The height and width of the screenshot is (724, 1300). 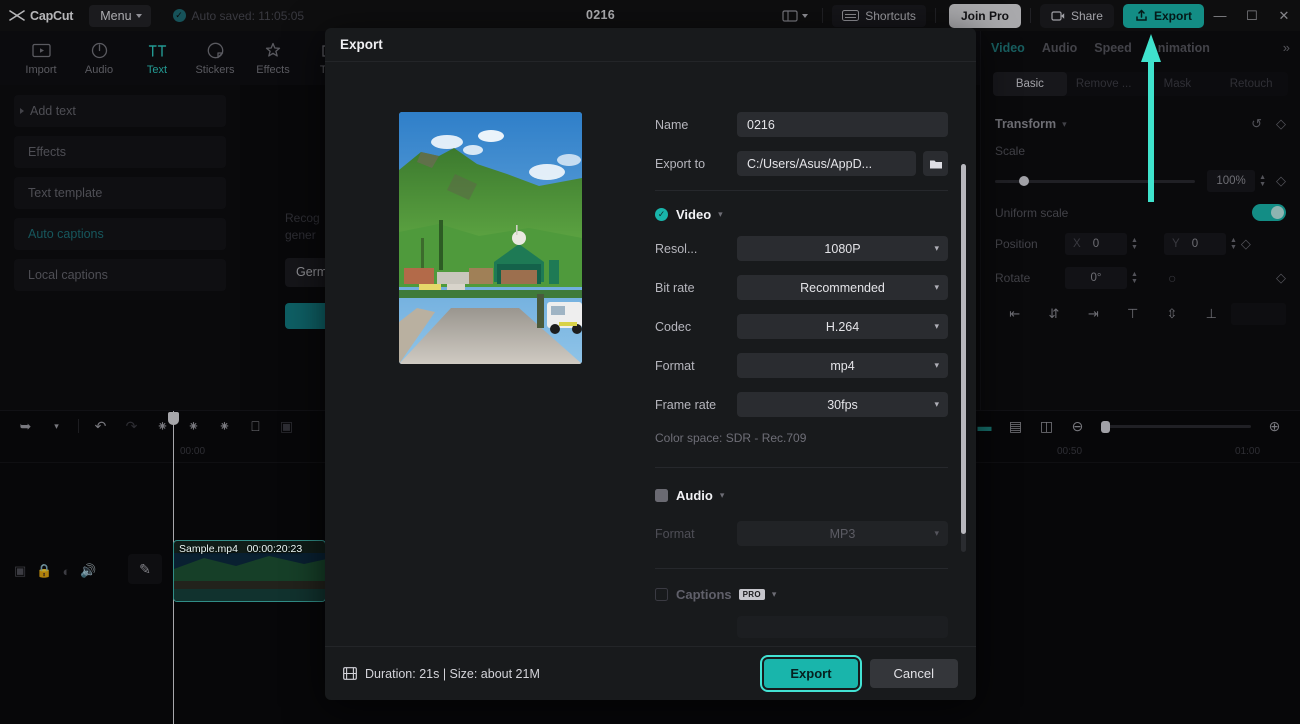 I want to click on pro-badge: PRO, so click(x=751, y=594).